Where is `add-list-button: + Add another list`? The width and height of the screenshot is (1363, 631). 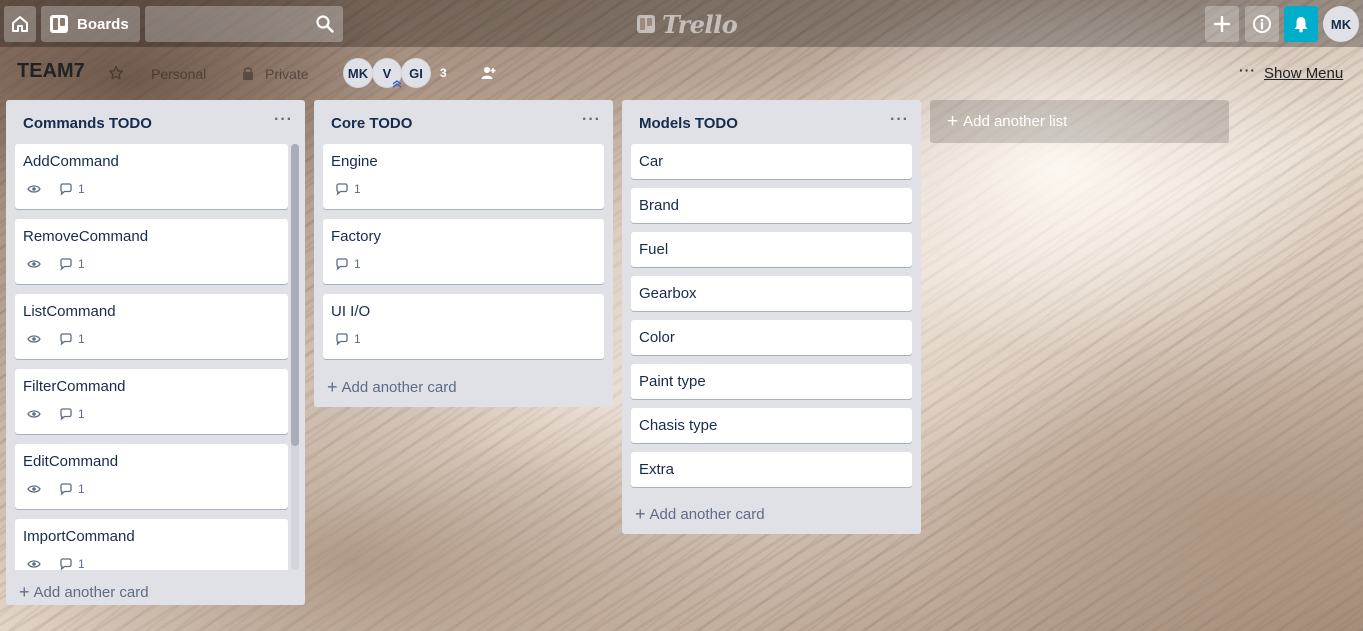
add-list-button: + Add another list is located at coordinates (1079, 121).